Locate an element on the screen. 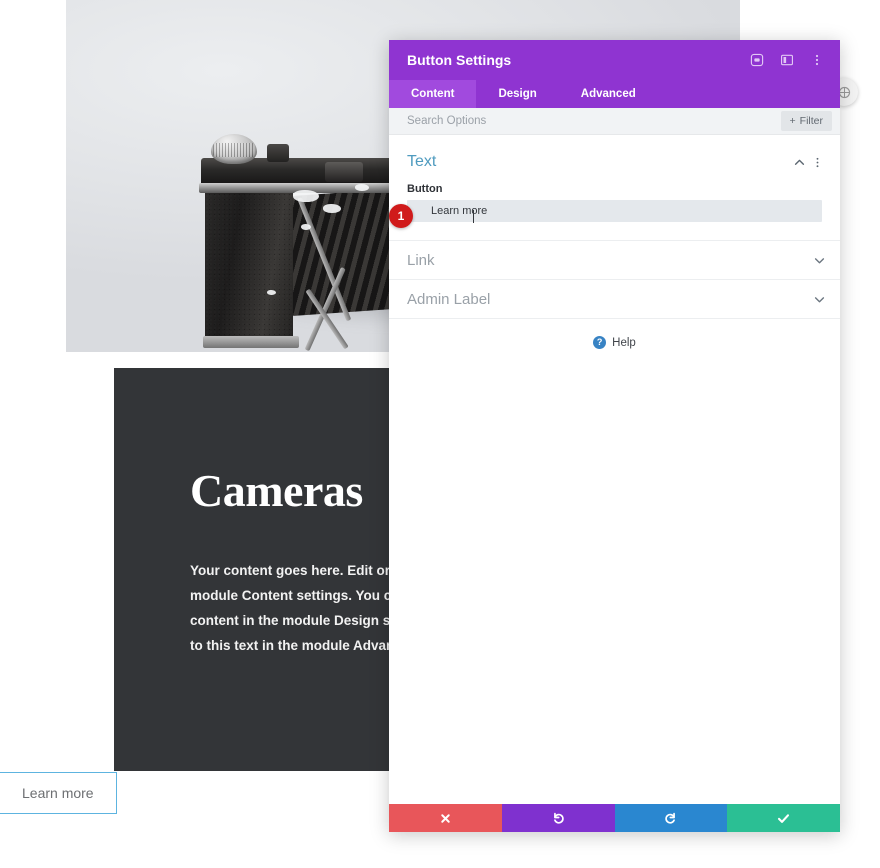 The height and width of the screenshot is (868, 880). tab-advanced: Advanced is located at coordinates (608, 94).